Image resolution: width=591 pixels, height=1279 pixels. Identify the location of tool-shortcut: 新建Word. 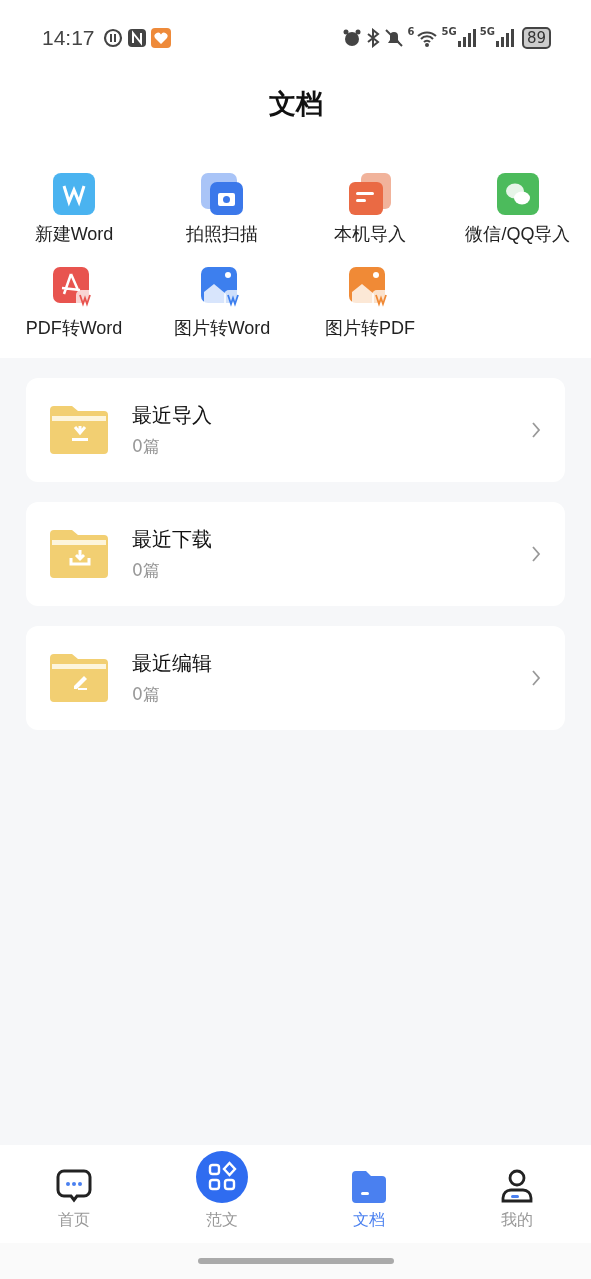
(74, 209).